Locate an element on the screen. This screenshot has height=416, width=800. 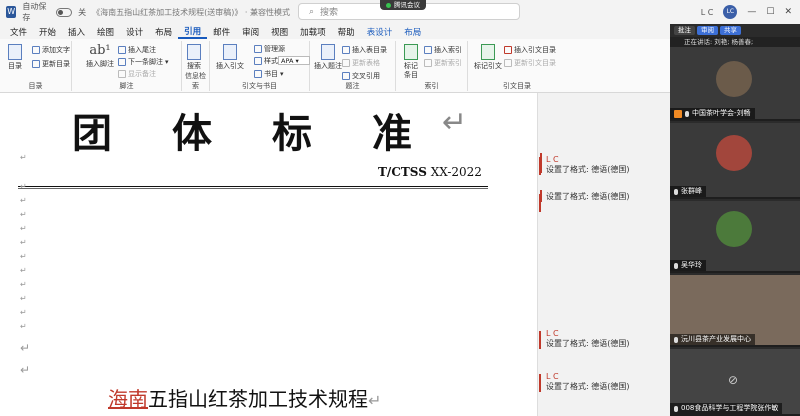
menu-tab: 表设计 is located at coordinates (380, 32).